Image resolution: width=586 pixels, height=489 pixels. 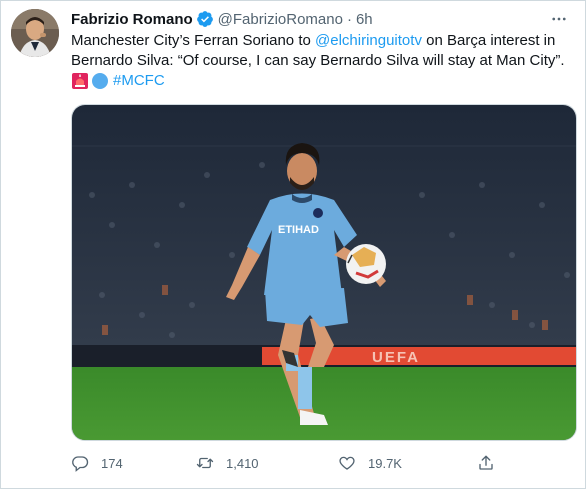 What do you see at coordinates (280, 19) in the screenshot?
I see `author-handle: @FabrizioRomano` at bounding box center [280, 19].